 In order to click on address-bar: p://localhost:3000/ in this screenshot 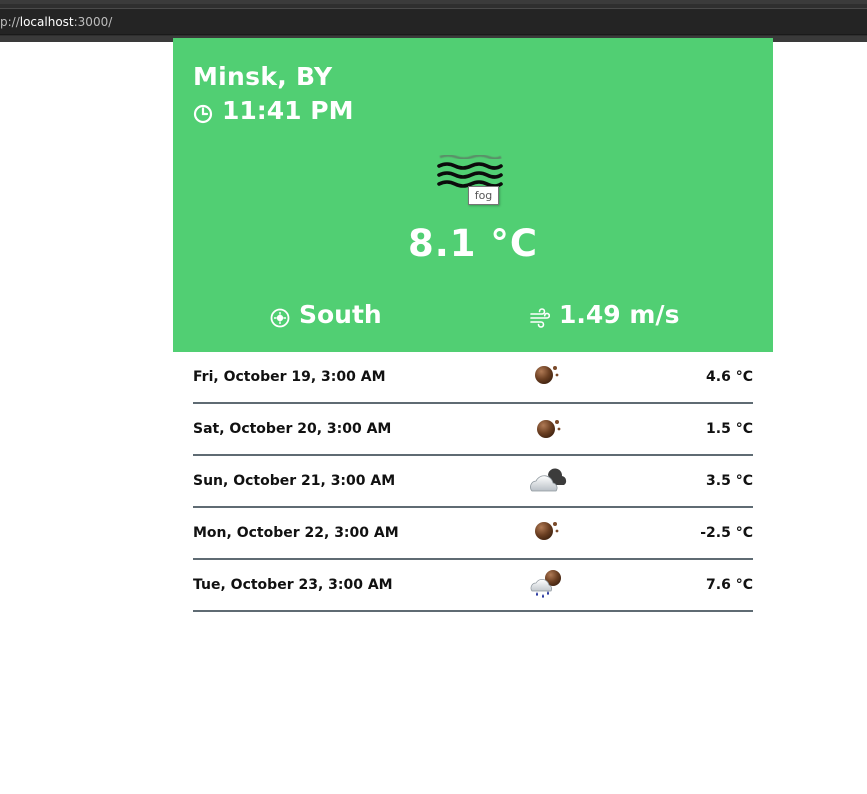, I will do `click(433, 21)`.